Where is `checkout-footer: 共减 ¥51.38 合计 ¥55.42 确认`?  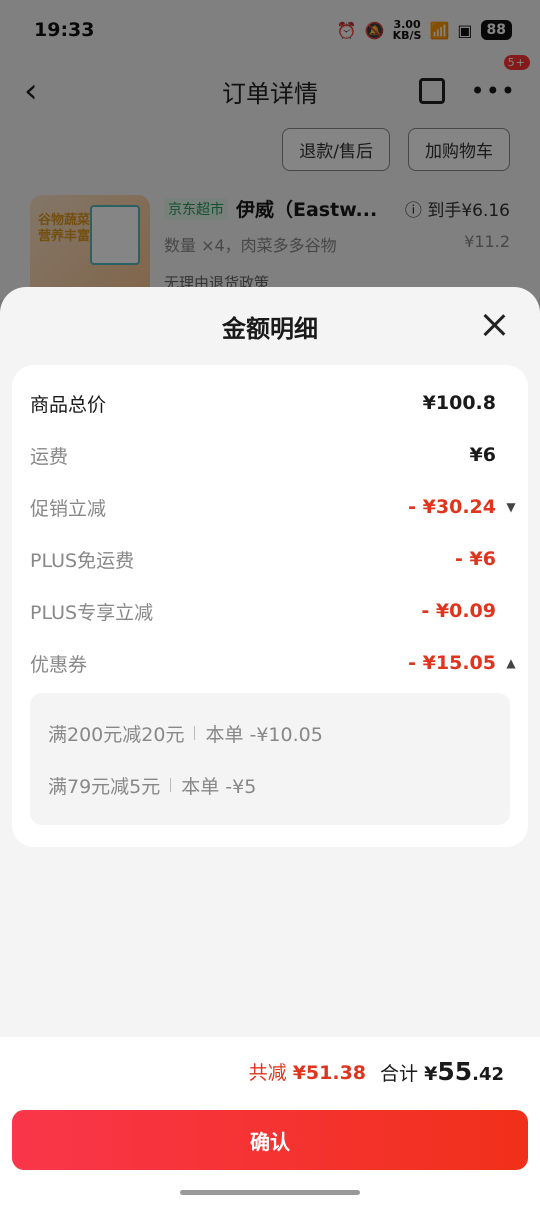 checkout-footer: 共减 ¥51.38 合计 ¥55.42 确认 is located at coordinates (270, 1109).